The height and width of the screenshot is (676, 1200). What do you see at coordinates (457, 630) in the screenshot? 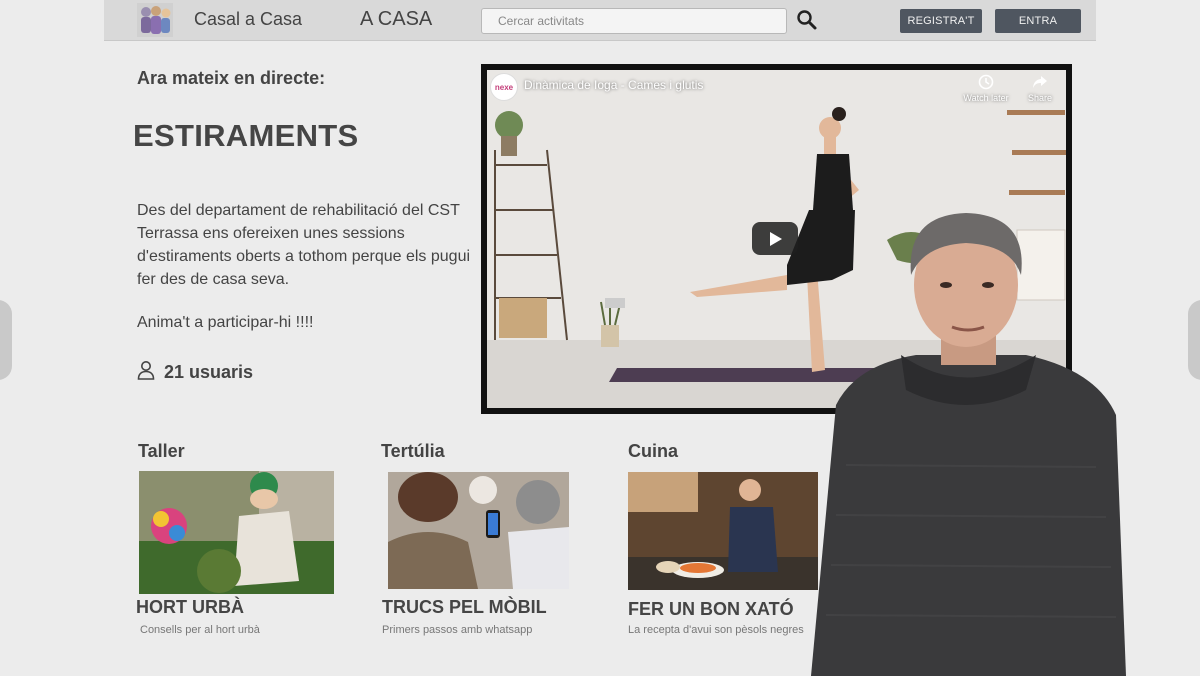
I see `category-subtitle: Primers passos amb whatsapp` at bounding box center [457, 630].